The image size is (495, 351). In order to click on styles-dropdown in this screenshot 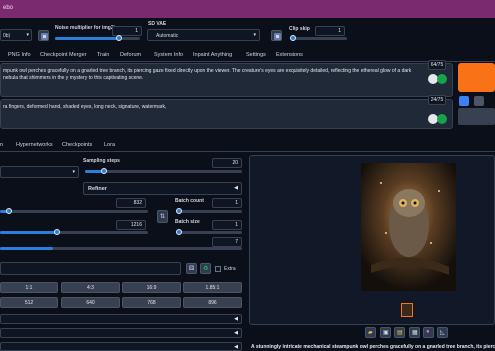, I will do `click(476, 116)`.